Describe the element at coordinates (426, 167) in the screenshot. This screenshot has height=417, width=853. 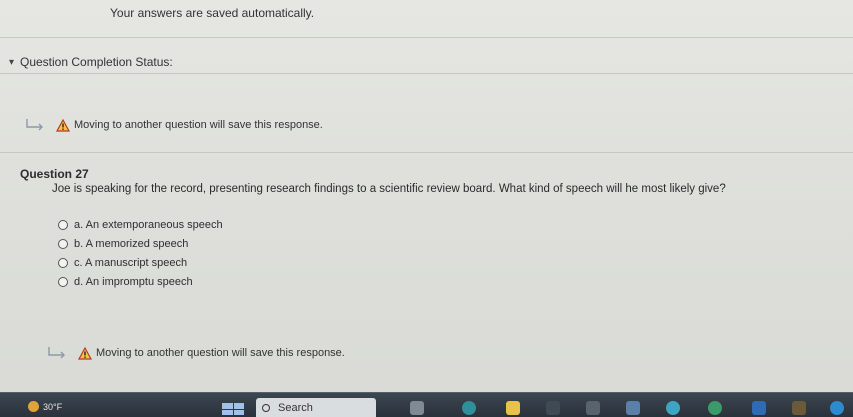
I see `question-header: Question 27` at that location.